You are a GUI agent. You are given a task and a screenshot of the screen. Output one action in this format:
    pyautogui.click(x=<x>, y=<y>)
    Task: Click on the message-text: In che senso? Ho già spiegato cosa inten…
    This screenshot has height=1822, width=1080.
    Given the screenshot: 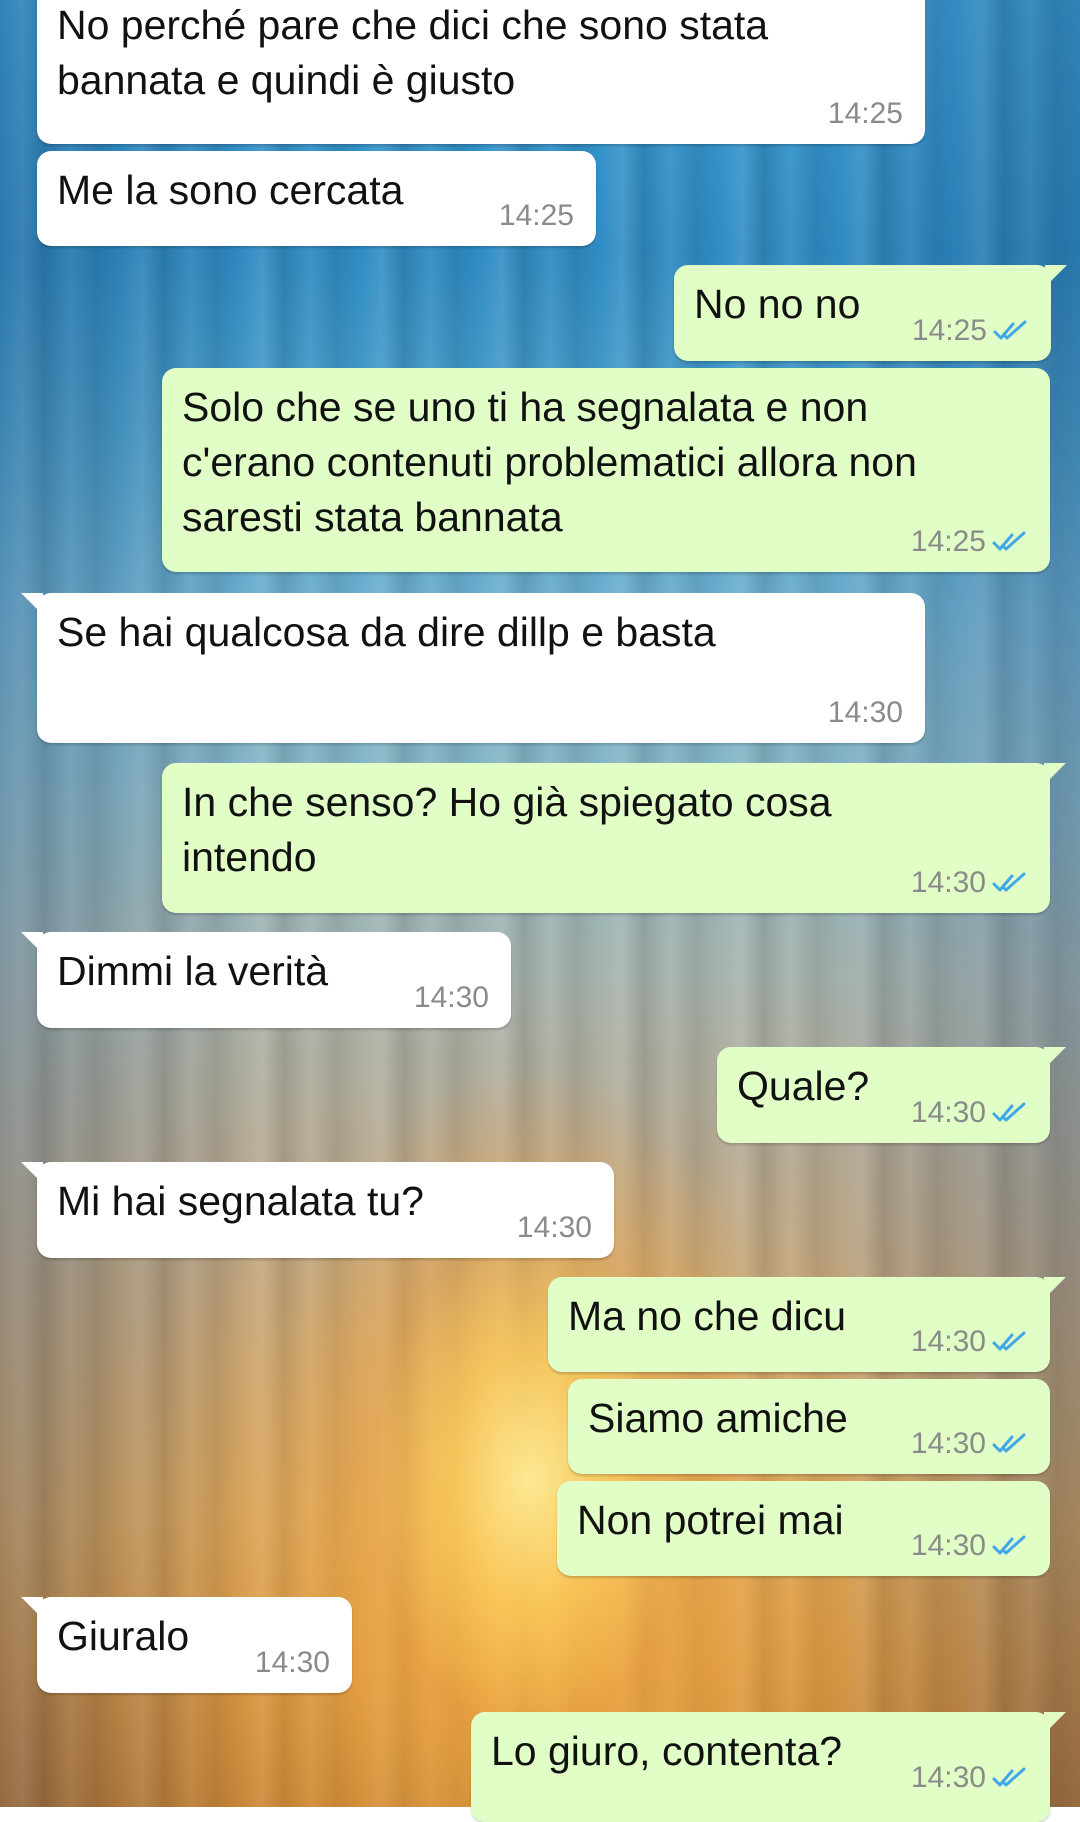 What is the action you would take?
    pyautogui.click(x=507, y=829)
    